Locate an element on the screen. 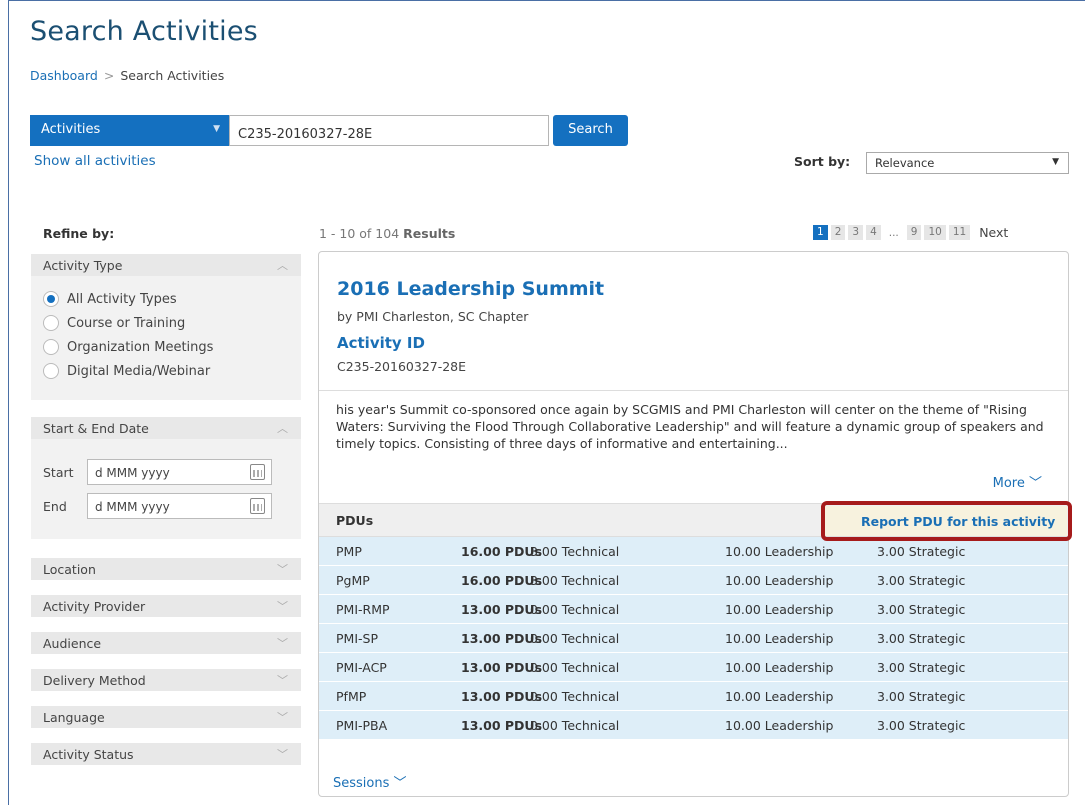 The image size is (1085, 805). page-4-button: 4 is located at coordinates (873, 232).